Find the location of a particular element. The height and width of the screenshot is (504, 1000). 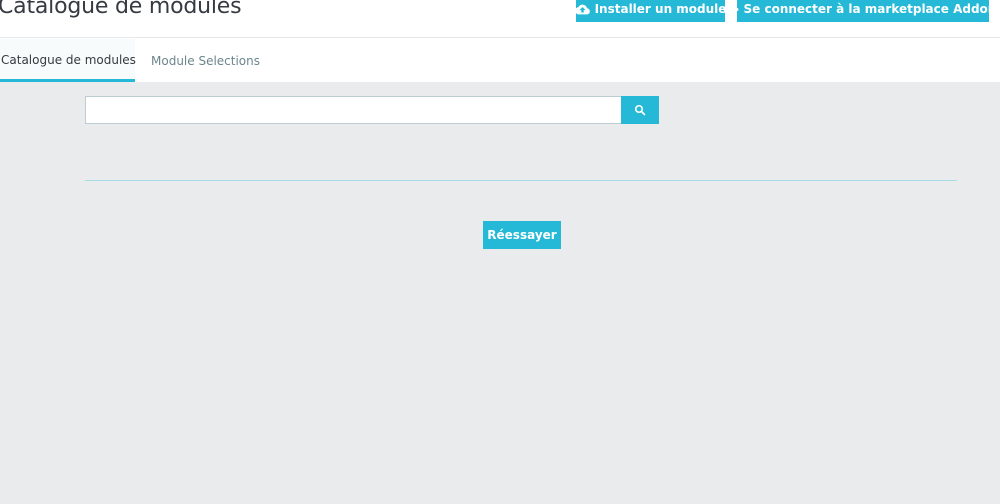

search-input is located at coordinates (353, 110).